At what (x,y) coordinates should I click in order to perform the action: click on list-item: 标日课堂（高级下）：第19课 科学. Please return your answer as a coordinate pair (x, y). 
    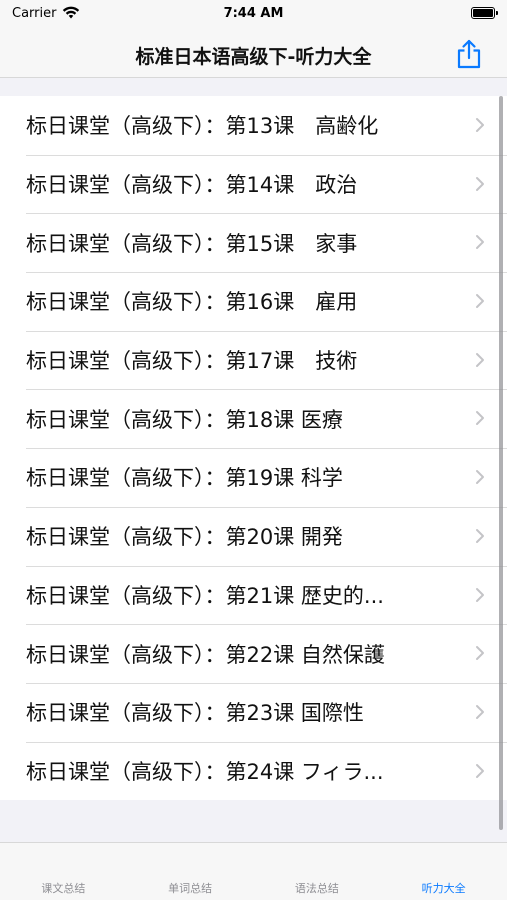
    Looking at the image, I should click on (253, 477).